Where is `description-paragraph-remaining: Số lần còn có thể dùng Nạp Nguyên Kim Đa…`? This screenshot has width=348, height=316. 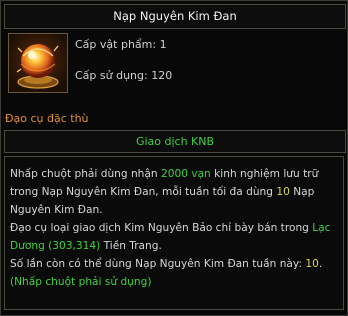 description-paragraph-remaining: Số lần còn có thể dùng Nạp Nguyên Kim Đa… is located at coordinates (174, 264).